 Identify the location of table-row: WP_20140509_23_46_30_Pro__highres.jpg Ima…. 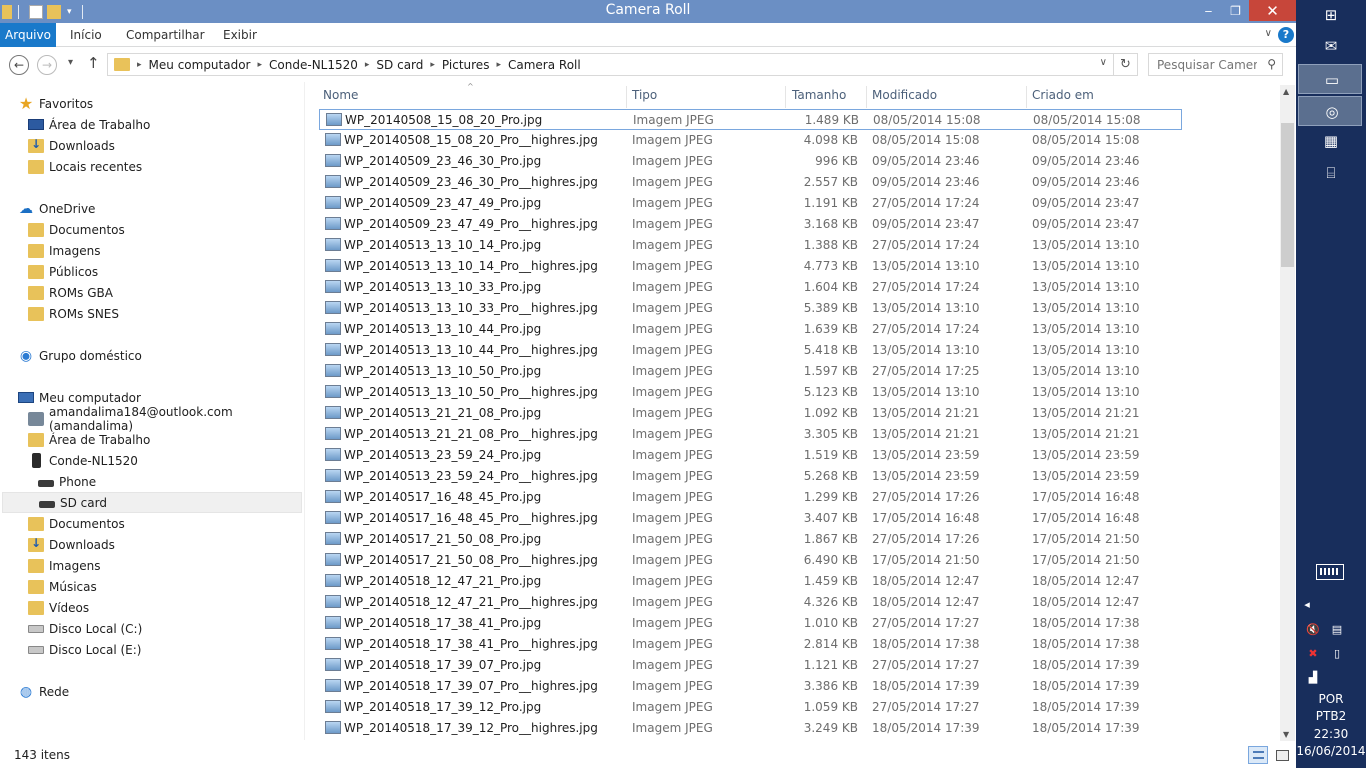
(750, 182).